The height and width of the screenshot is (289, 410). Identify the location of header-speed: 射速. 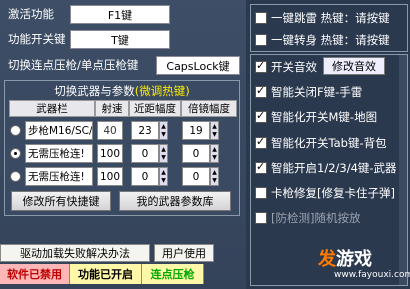
(112, 108).